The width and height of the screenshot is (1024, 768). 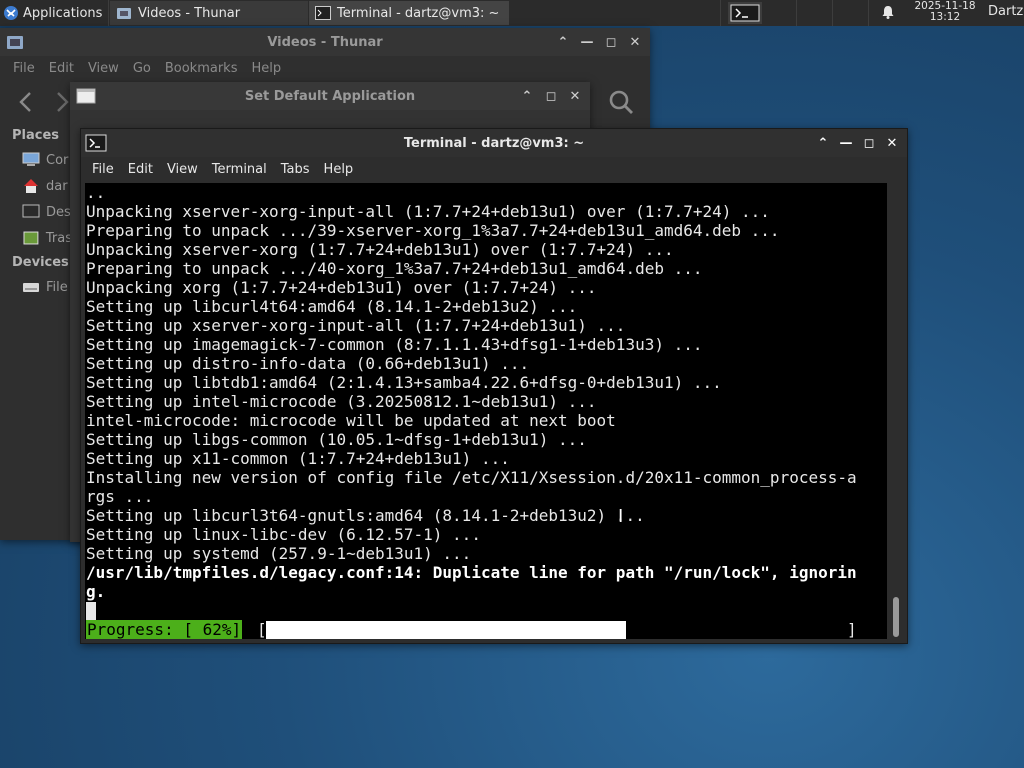 I want to click on terminal-scrollbar, so click(x=896, y=411).